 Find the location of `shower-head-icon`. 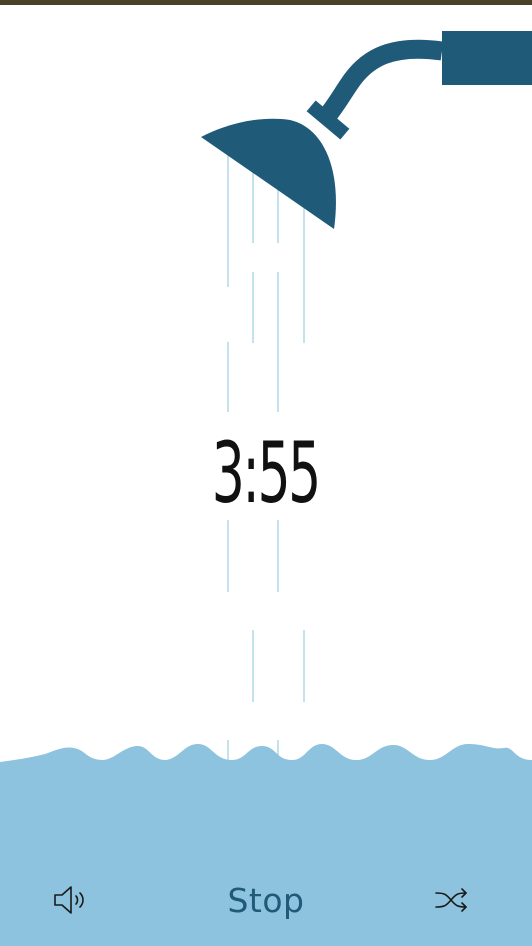

shower-head-icon is located at coordinates (268, 173).